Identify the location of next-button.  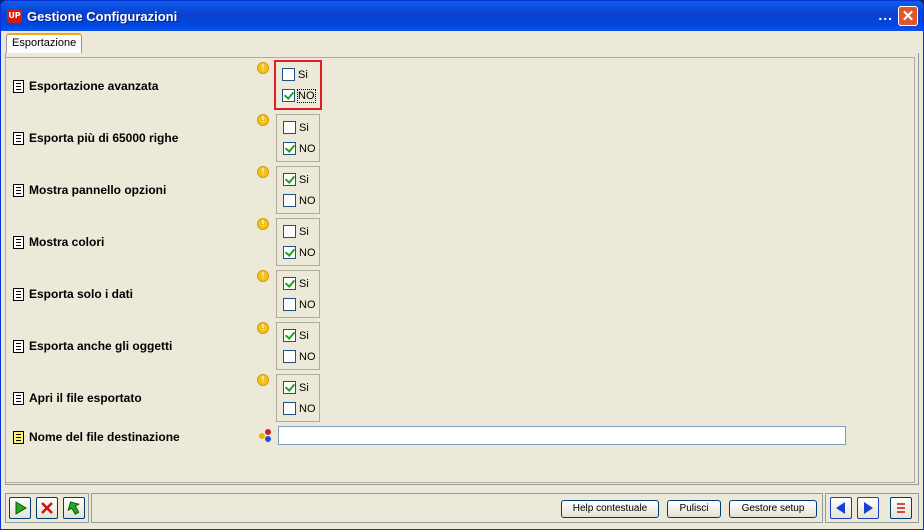
(868, 508).